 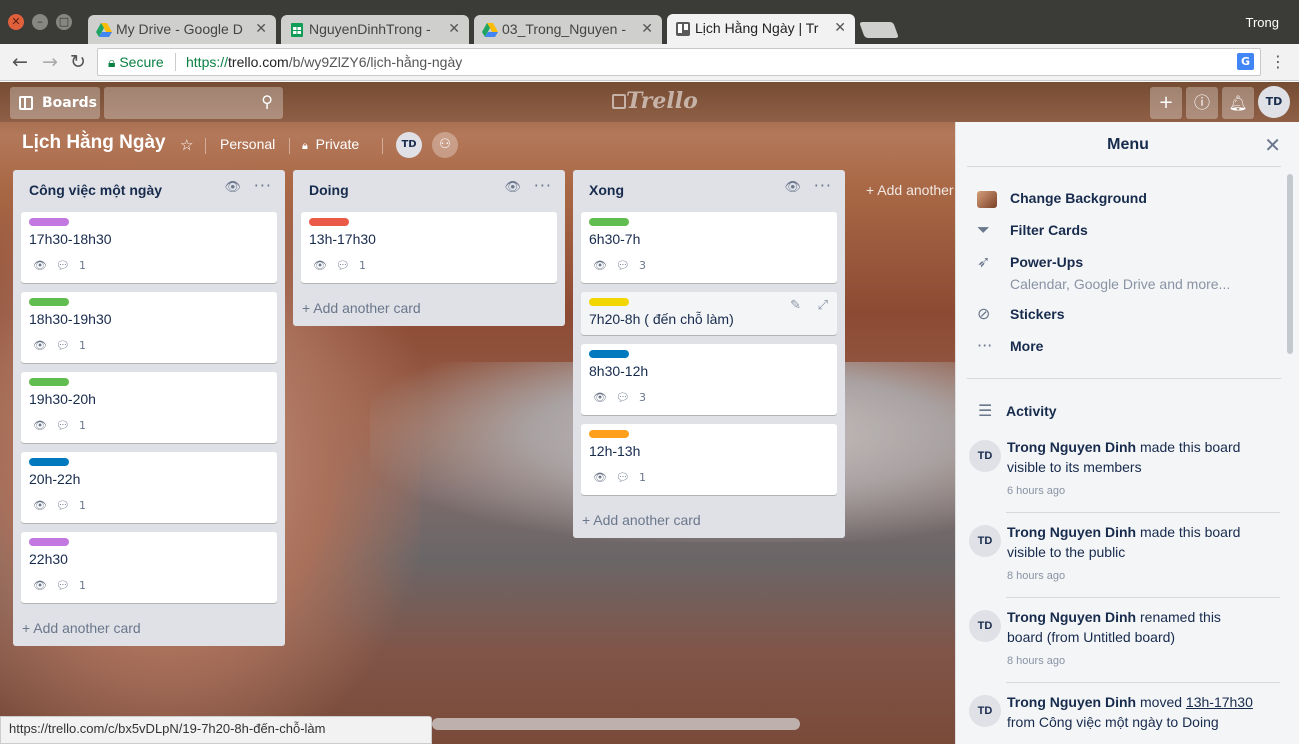 I want to click on card: 13h-17h30 👁︎ 💬︎ 1, so click(x=429, y=247).